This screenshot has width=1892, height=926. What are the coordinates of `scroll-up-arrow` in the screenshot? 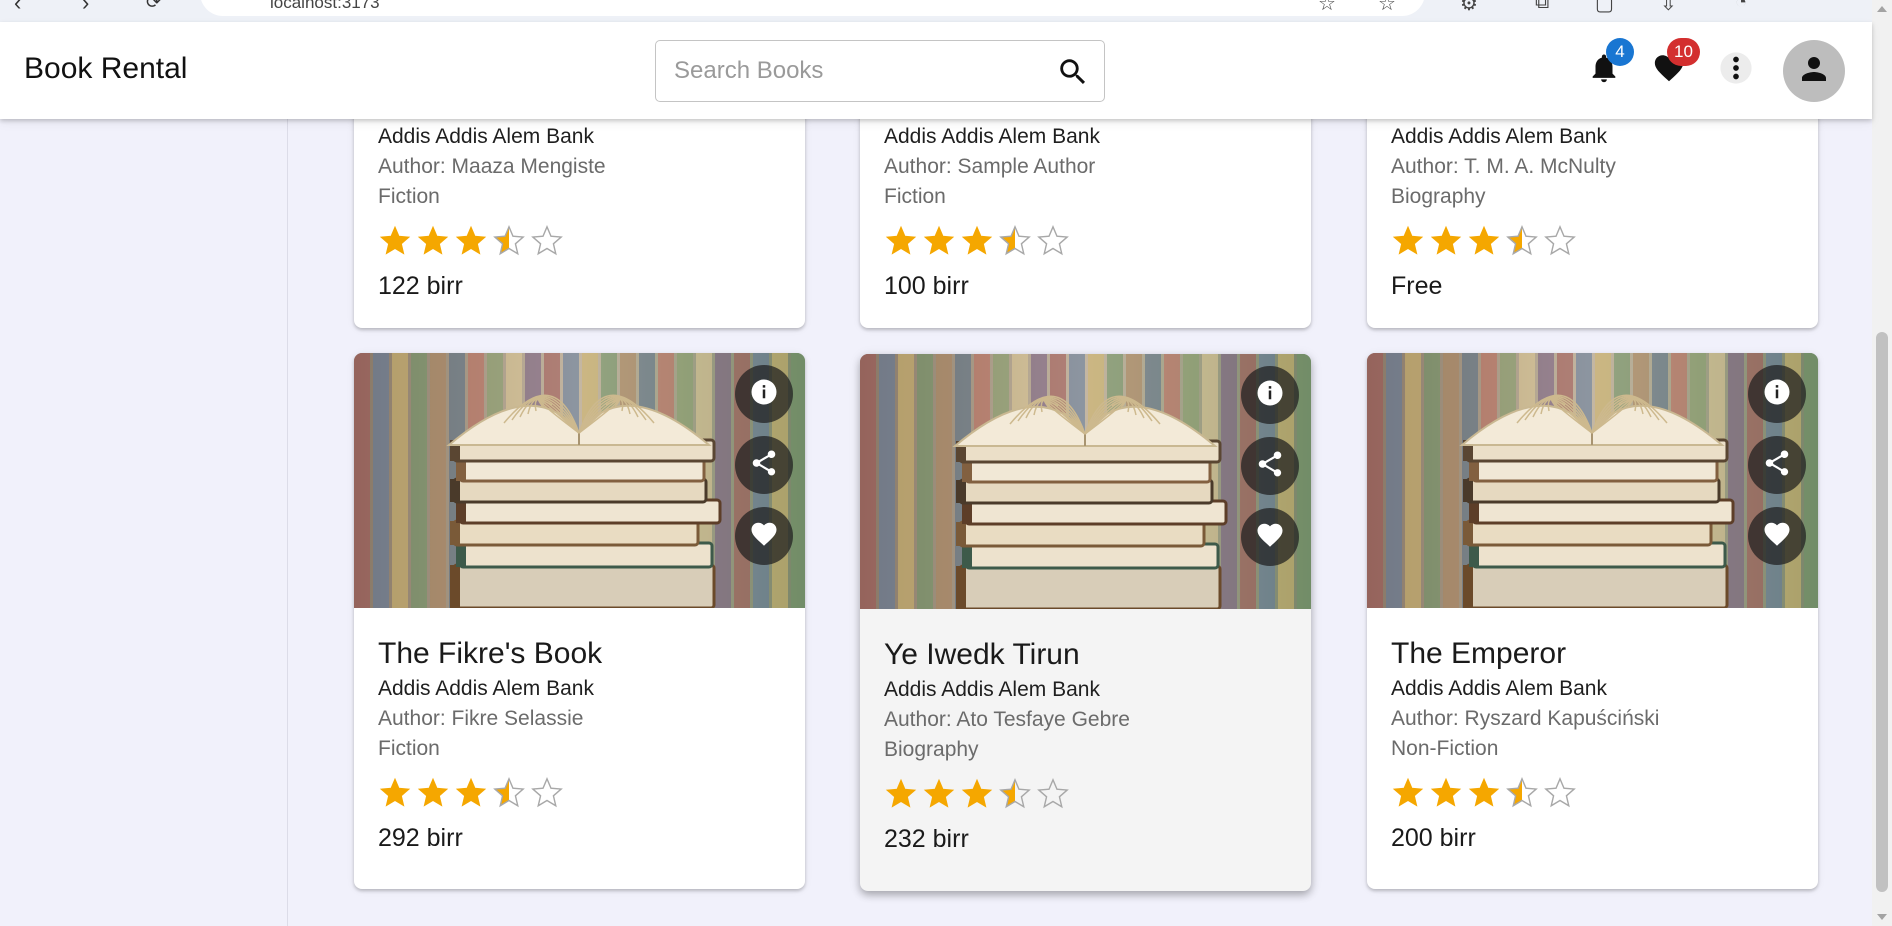 It's located at (1882, 9).